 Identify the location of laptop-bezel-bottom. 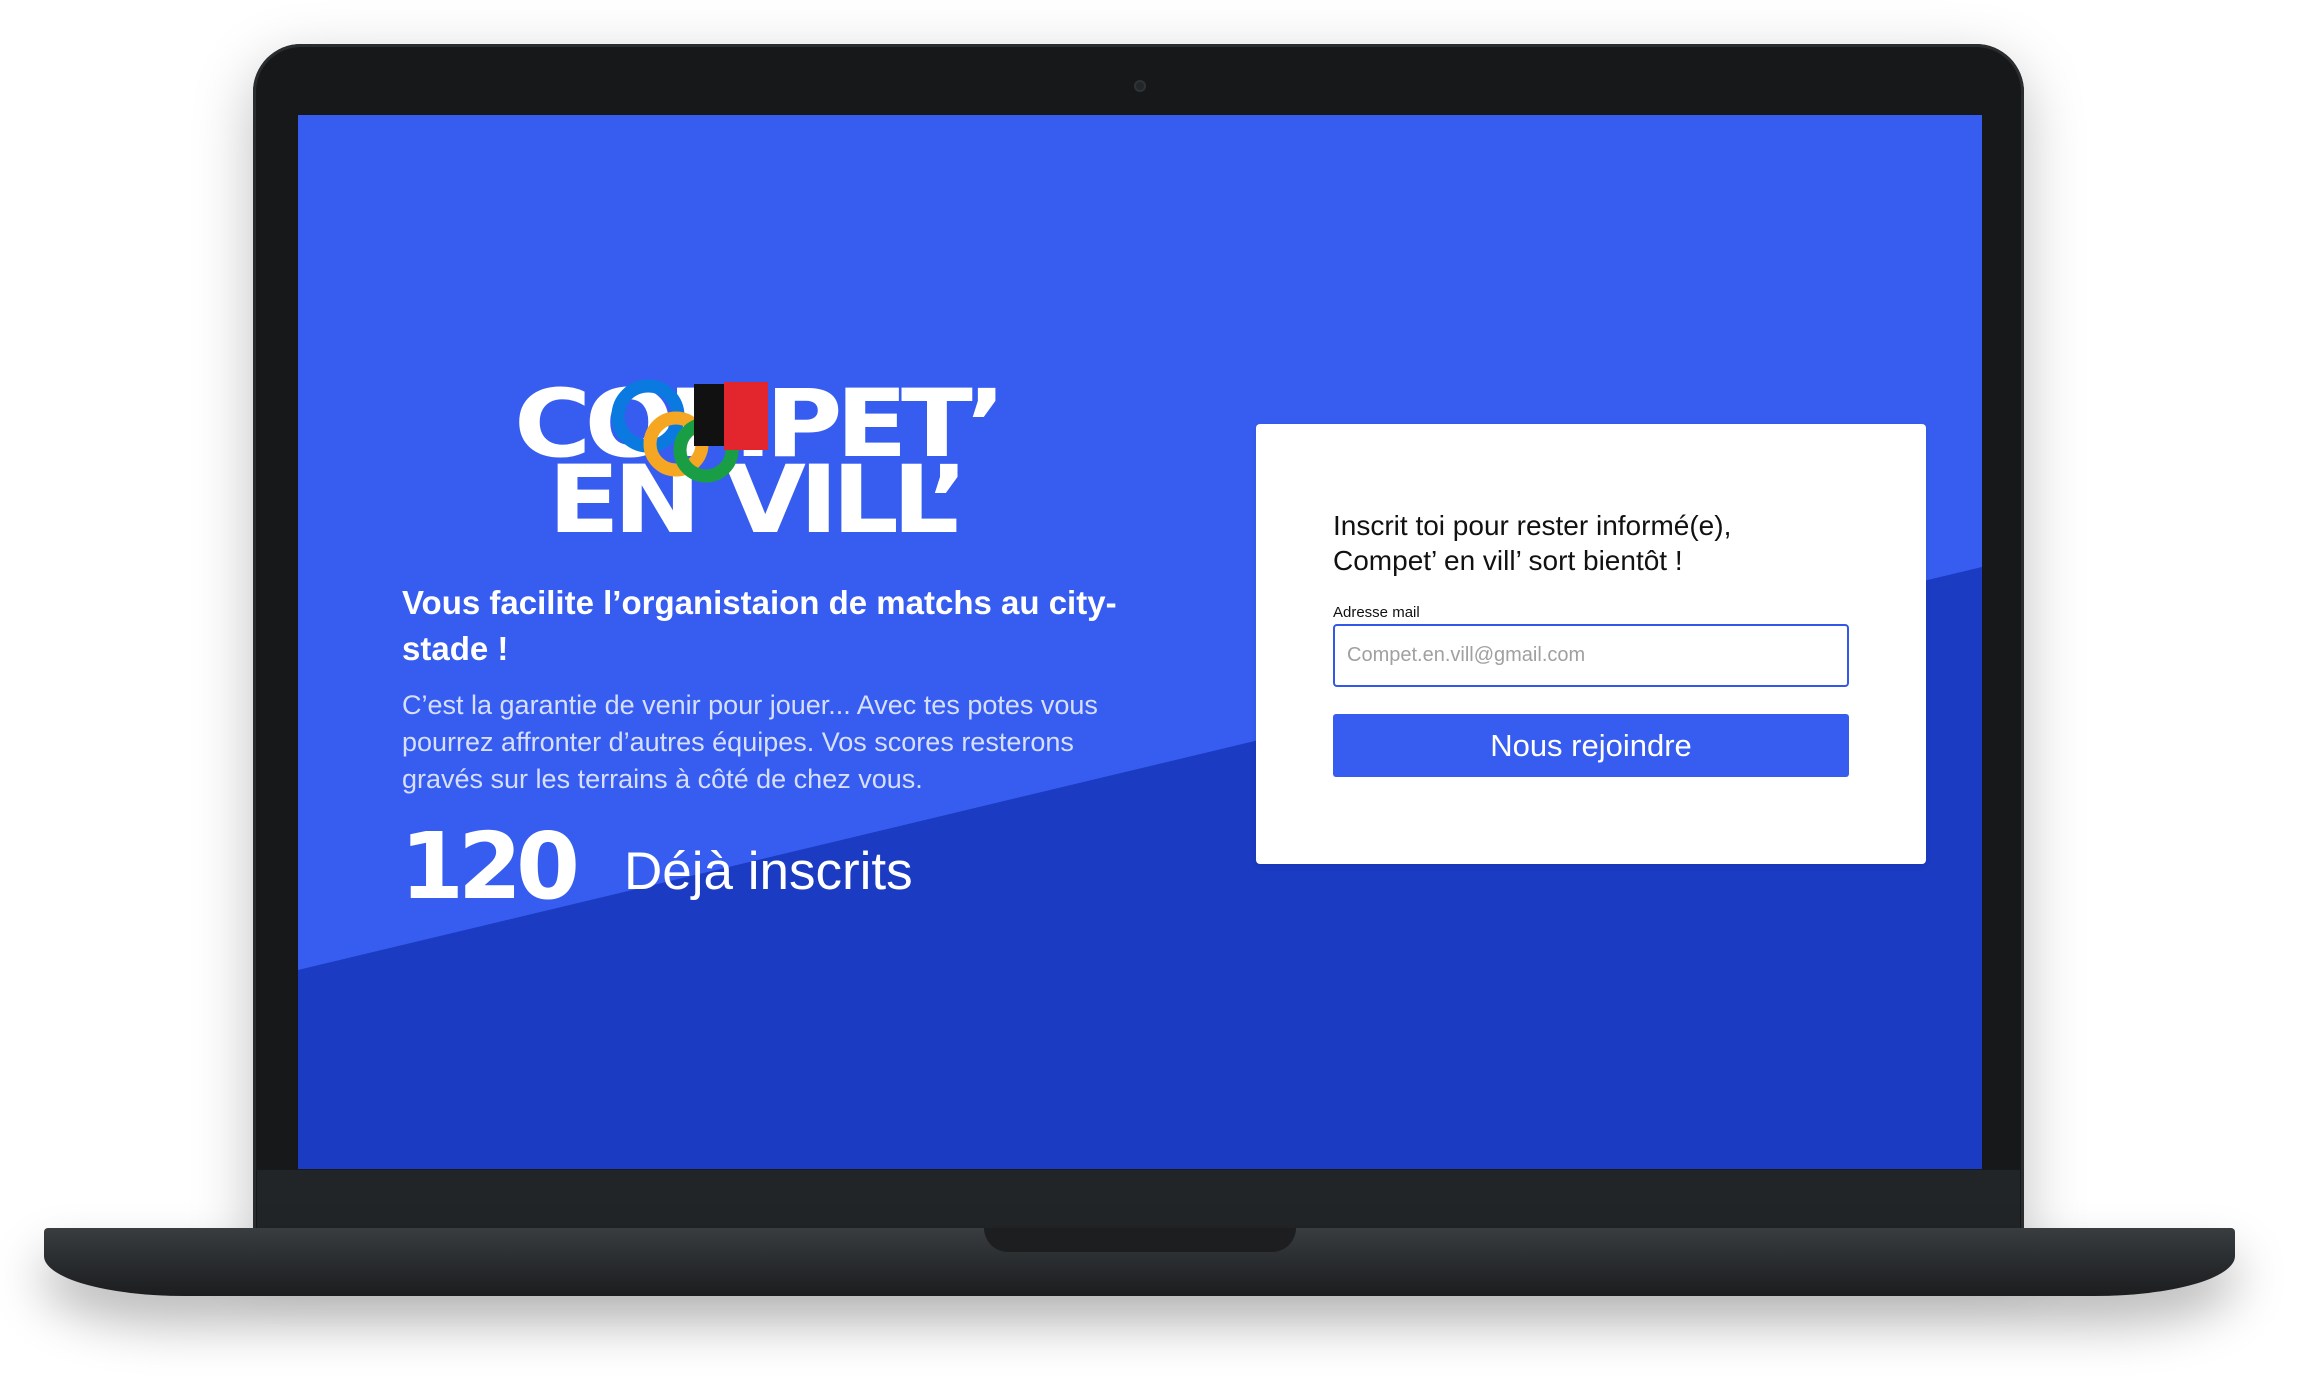
(1138, 1199).